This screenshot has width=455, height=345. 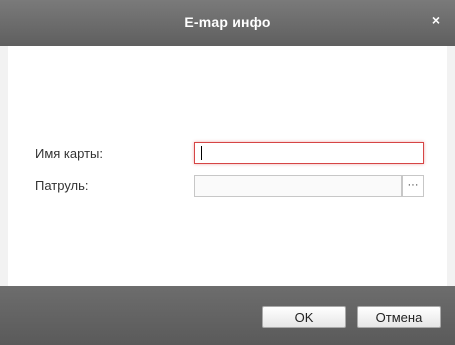 I want to click on ellipsis-icon: ···, so click(x=413, y=185).